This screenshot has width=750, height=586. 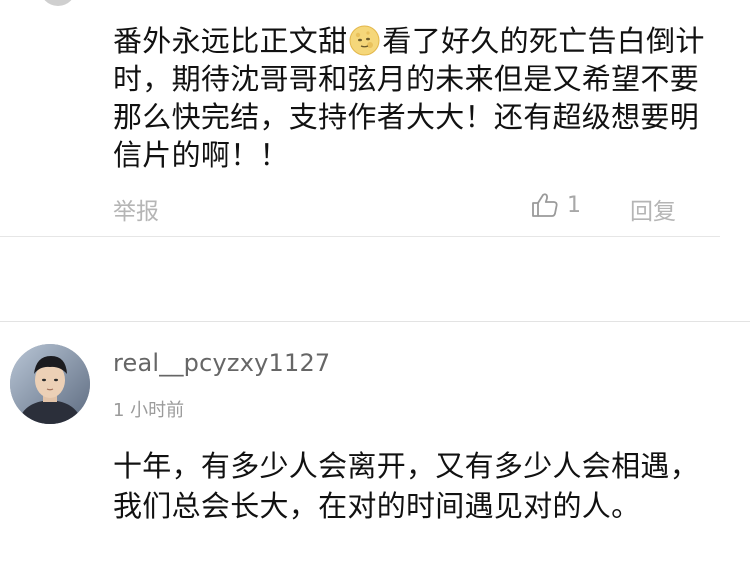 I want to click on section-gap, so click(x=375, y=279).